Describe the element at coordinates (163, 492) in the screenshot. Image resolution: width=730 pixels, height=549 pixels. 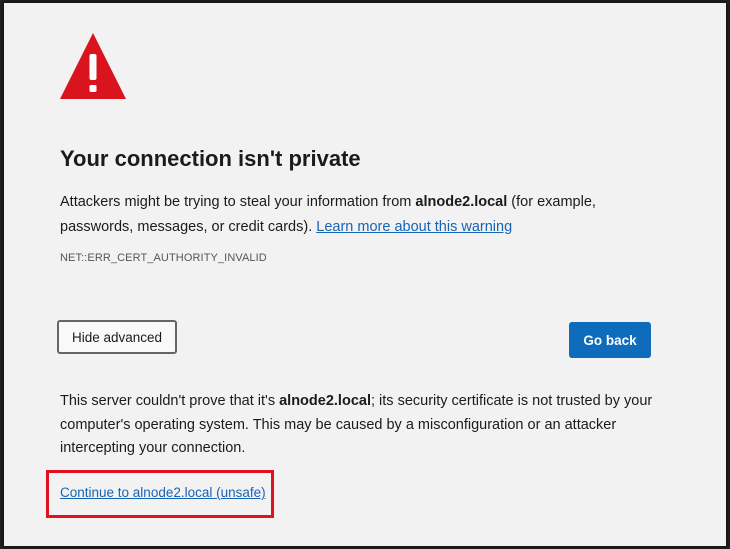
I see `proceed-unsafe-link: Continue to alnode2.local (unsafe)` at that location.